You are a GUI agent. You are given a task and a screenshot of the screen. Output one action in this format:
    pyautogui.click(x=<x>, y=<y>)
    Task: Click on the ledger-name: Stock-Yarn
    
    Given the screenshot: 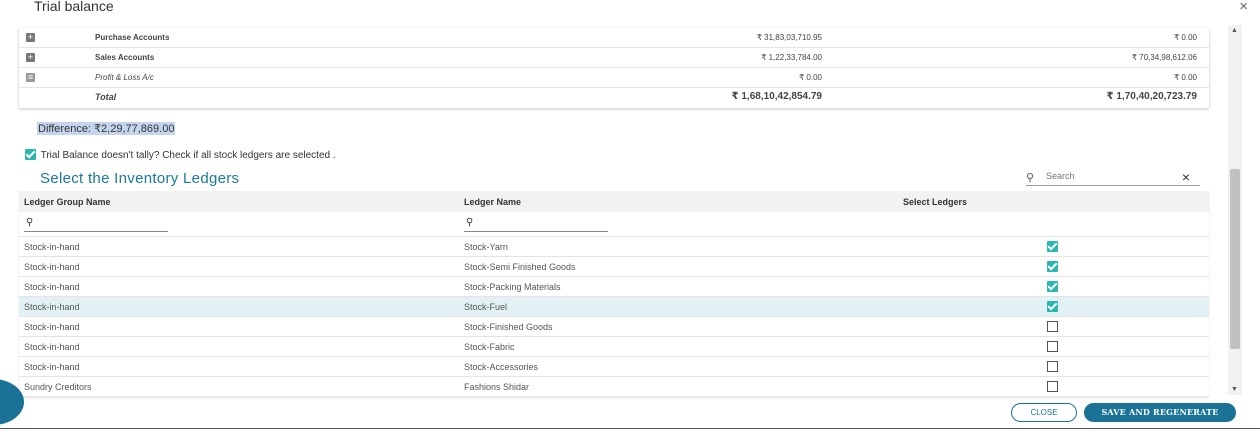 What is the action you would take?
    pyautogui.click(x=486, y=247)
    